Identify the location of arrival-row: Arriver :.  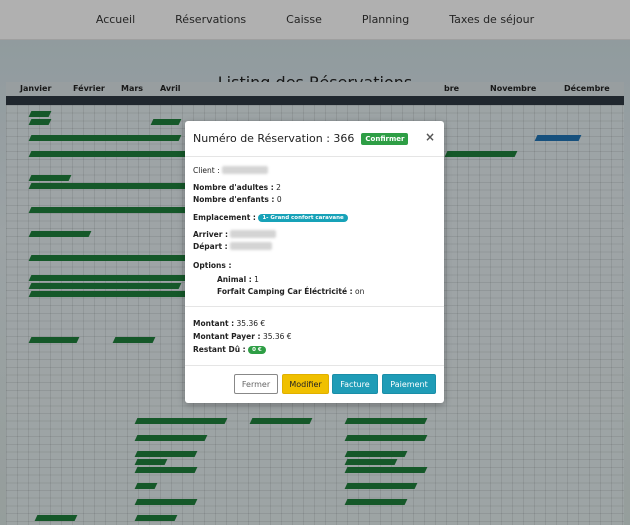
(235, 234).